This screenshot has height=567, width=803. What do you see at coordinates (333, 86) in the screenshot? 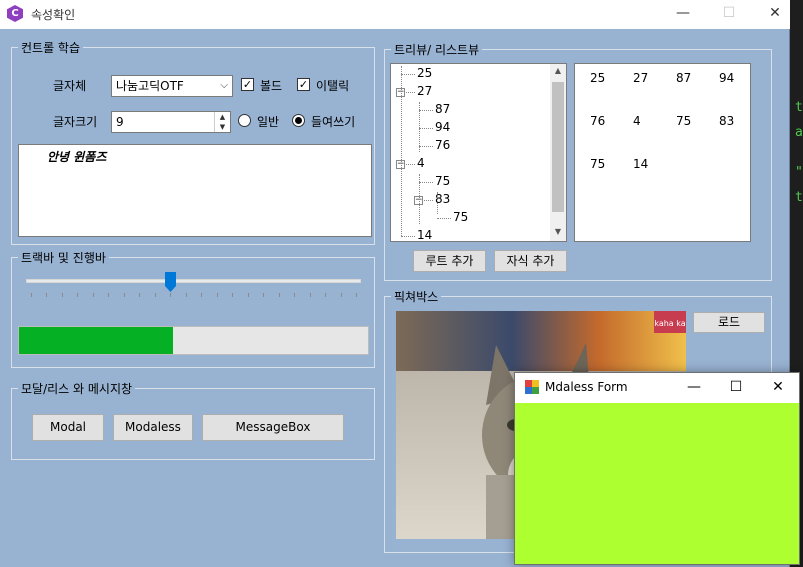
I see `italic-label: 이탤릭` at bounding box center [333, 86].